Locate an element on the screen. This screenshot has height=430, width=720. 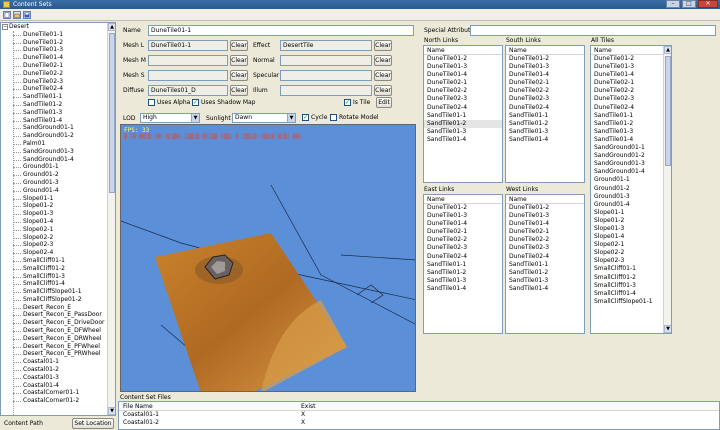
edit-button: Edit is located at coordinates (384, 102).